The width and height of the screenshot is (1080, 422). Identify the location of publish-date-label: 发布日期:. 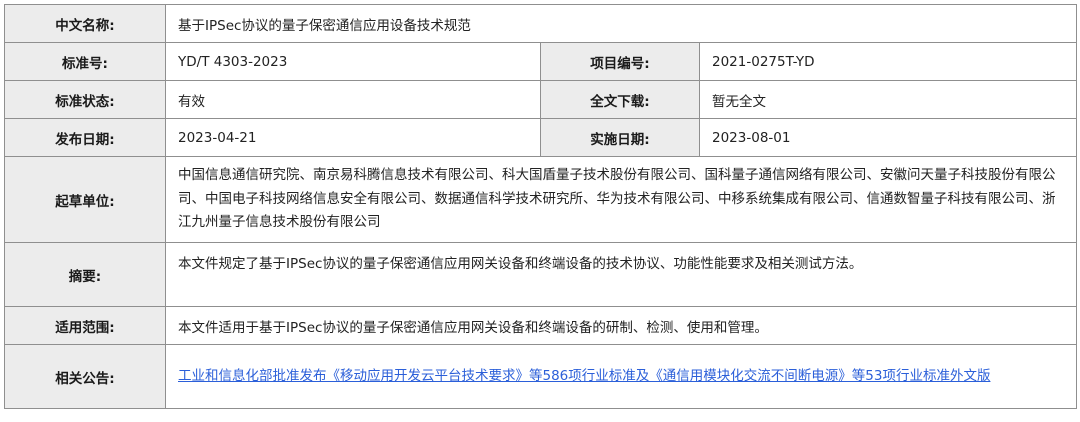
(85, 137).